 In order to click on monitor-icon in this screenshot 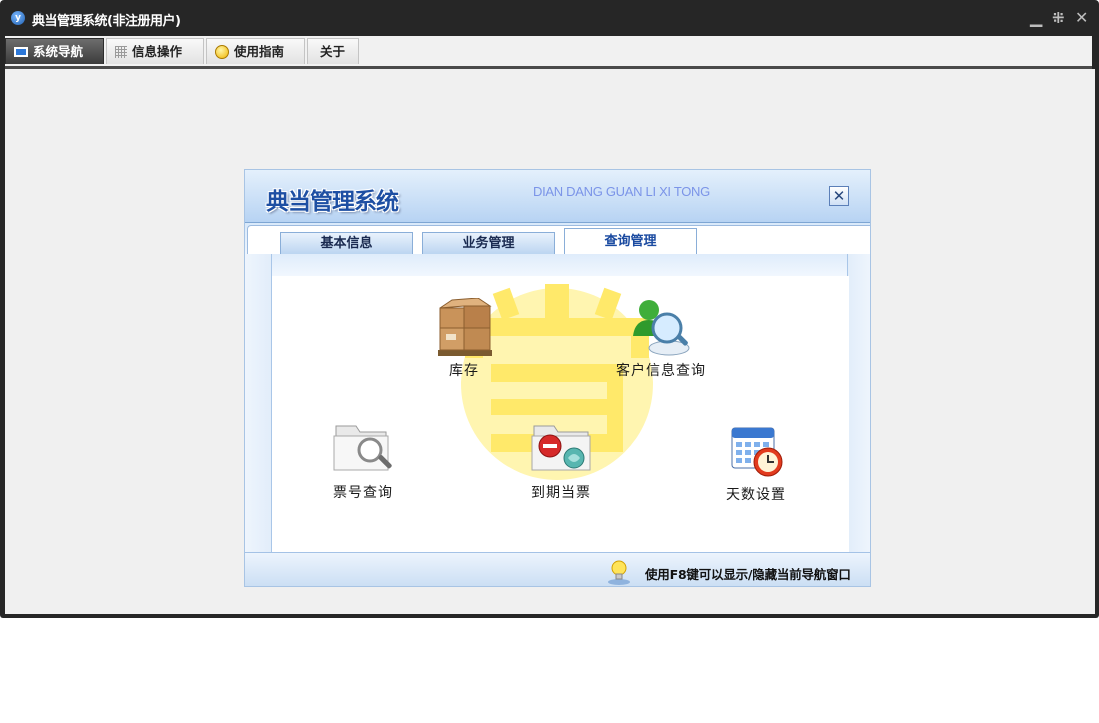, I will do `click(21, 51)`.